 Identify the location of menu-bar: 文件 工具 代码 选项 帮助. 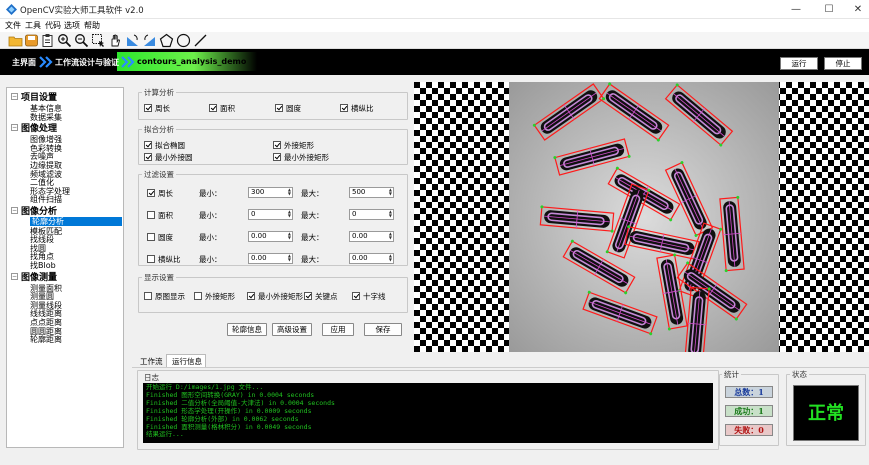
(434, 25).